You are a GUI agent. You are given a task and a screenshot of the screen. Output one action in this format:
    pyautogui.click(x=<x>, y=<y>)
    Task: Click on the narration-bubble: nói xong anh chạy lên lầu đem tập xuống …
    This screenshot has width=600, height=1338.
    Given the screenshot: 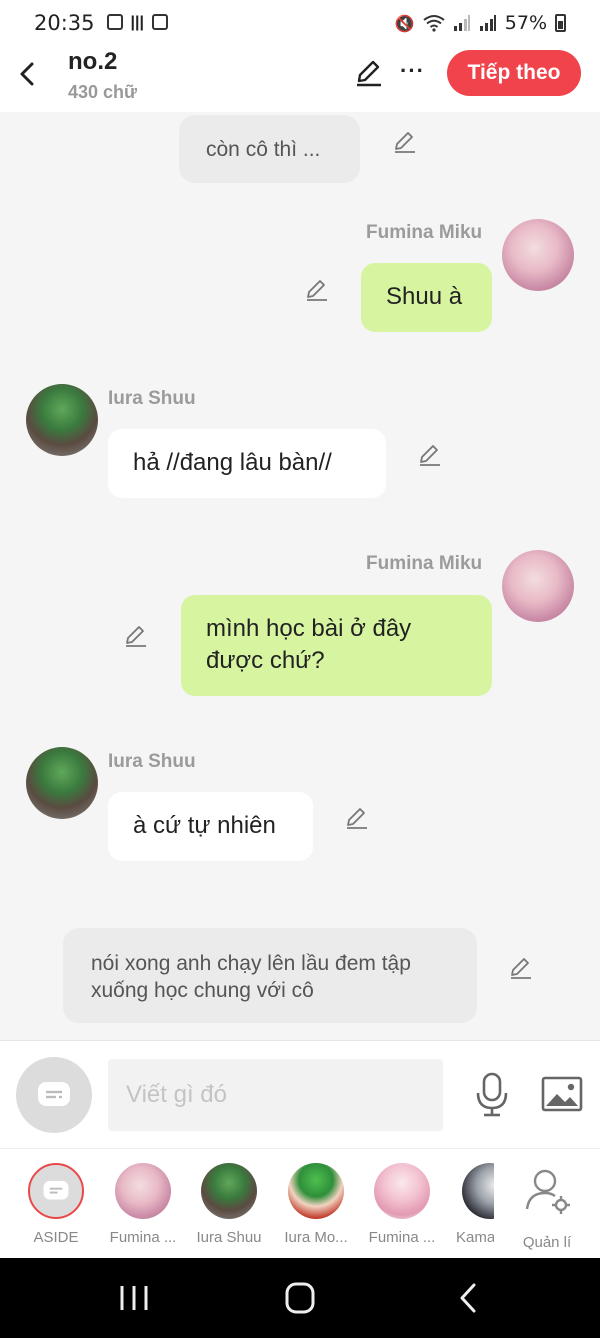 What is the action you would take?
    pyautogui.click(x=270, y=975)
    